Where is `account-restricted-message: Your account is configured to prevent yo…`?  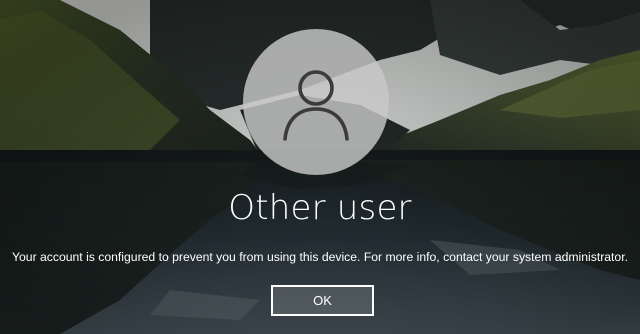
account-restricted-message: Your account is configured to prevent yo… is located at coordinates (320, 257).